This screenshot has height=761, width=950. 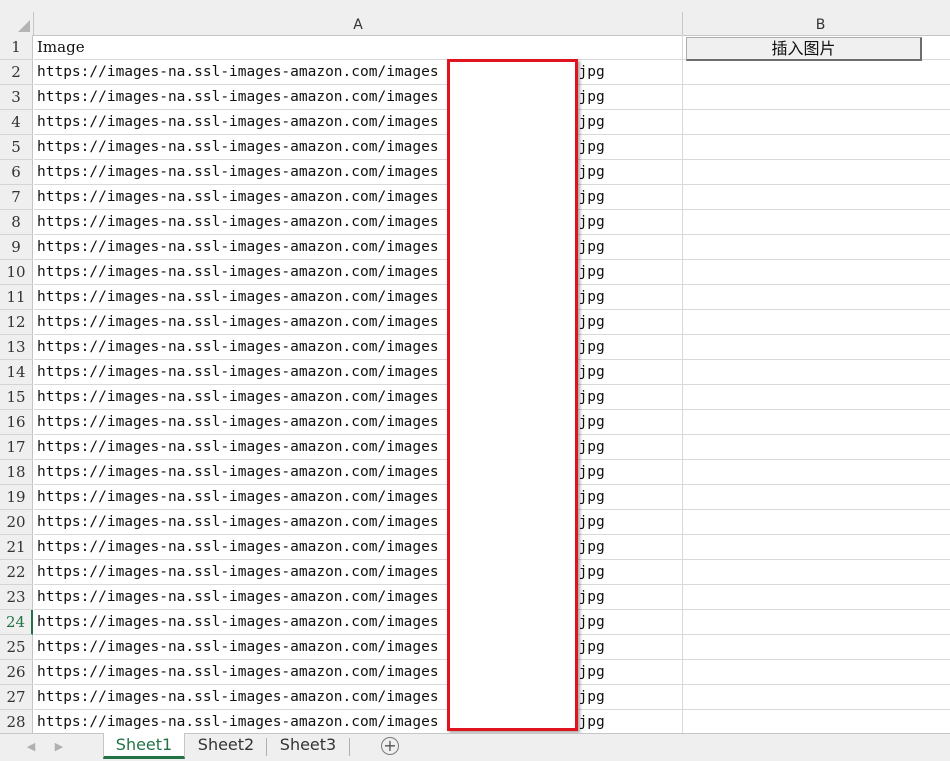 What do you see at coordinates (17, 24) in the screenshot?
I see `select-all-corner` at bounding box center [17, 24].